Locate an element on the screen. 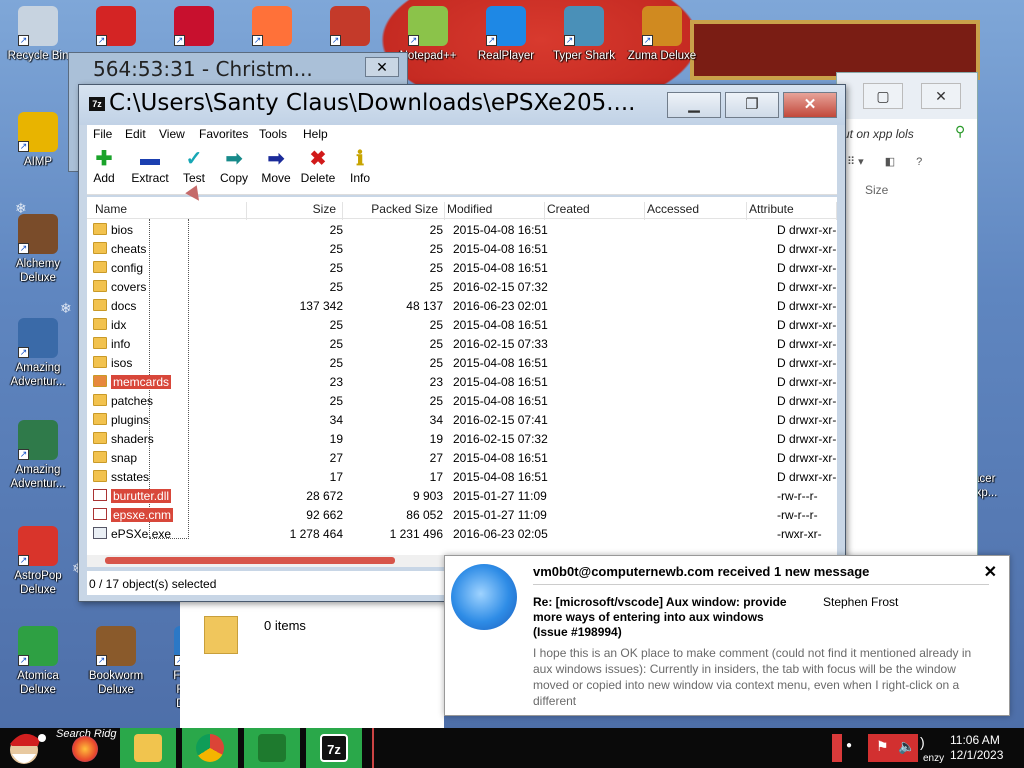 This screenshot has height=768, width=1024. taskbar-christmas-app is located at coordinates (272, 748).